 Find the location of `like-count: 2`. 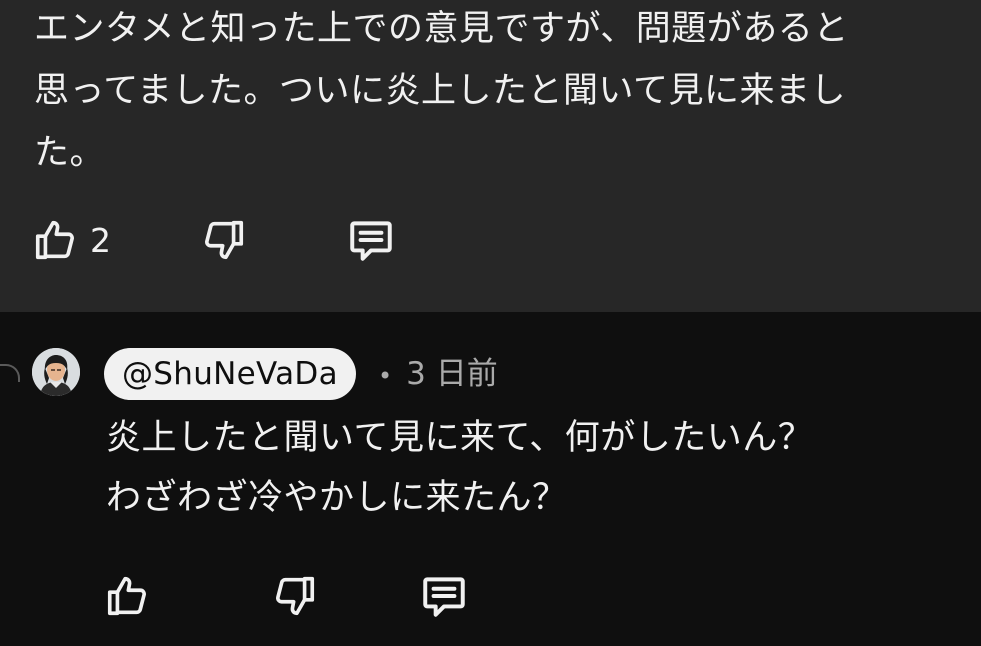

like-count: 2 is located at coordinates (100, 240).